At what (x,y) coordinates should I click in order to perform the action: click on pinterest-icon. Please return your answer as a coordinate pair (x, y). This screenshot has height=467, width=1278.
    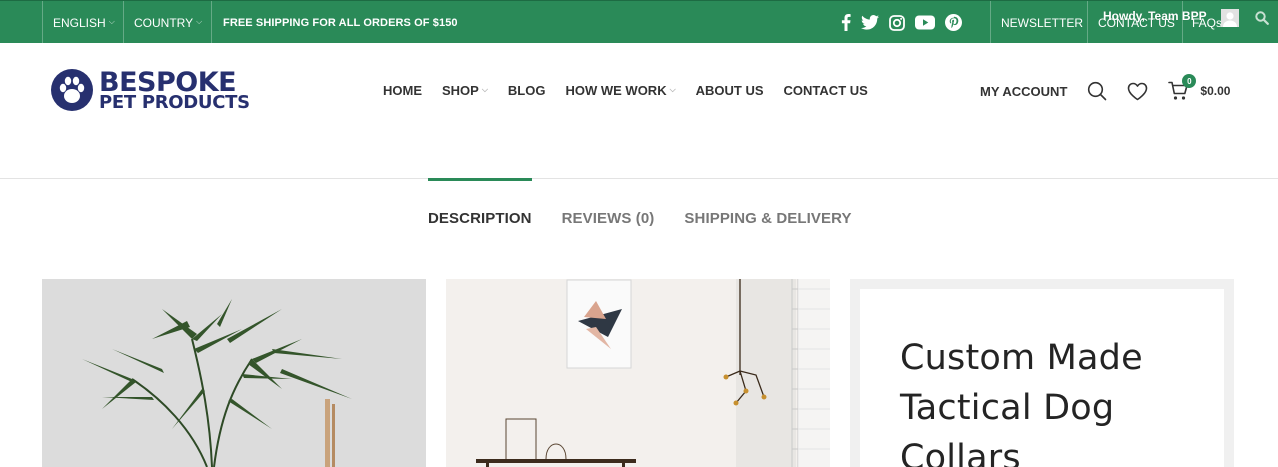
    Looking at the image, I should click on (953, 22).